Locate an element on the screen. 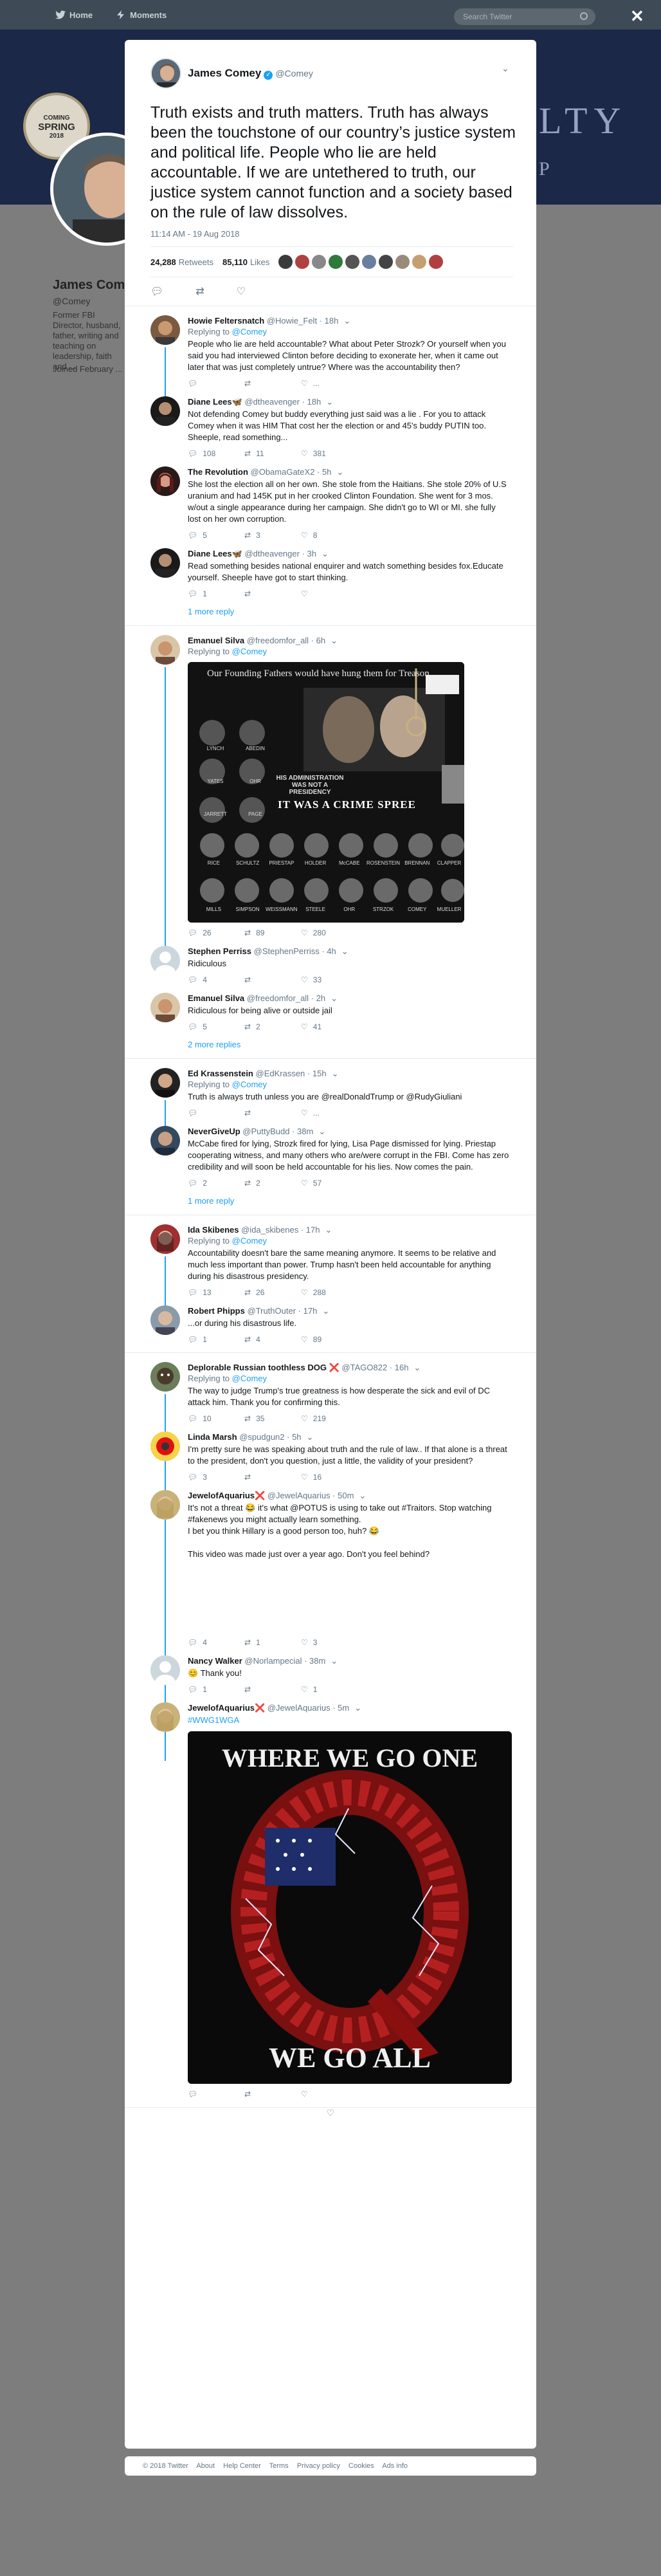  retweet-button: ⇄ 35 is located at coordinates (273, 1418).